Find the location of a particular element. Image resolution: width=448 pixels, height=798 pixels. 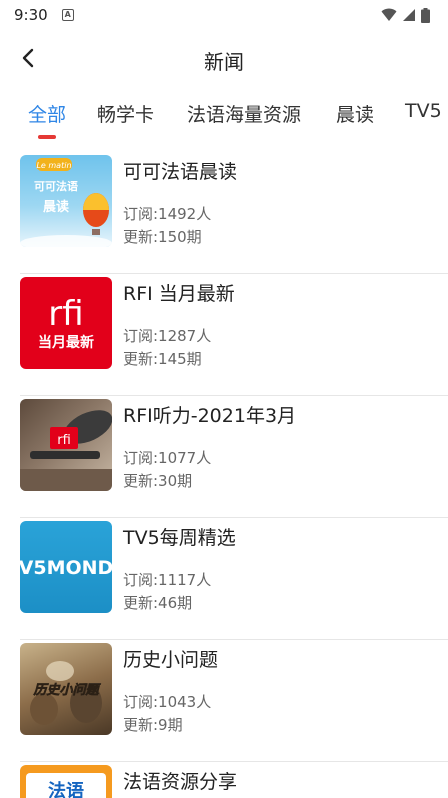

painting-illustration: 历史小问题 is located at coordinates (66, 693).